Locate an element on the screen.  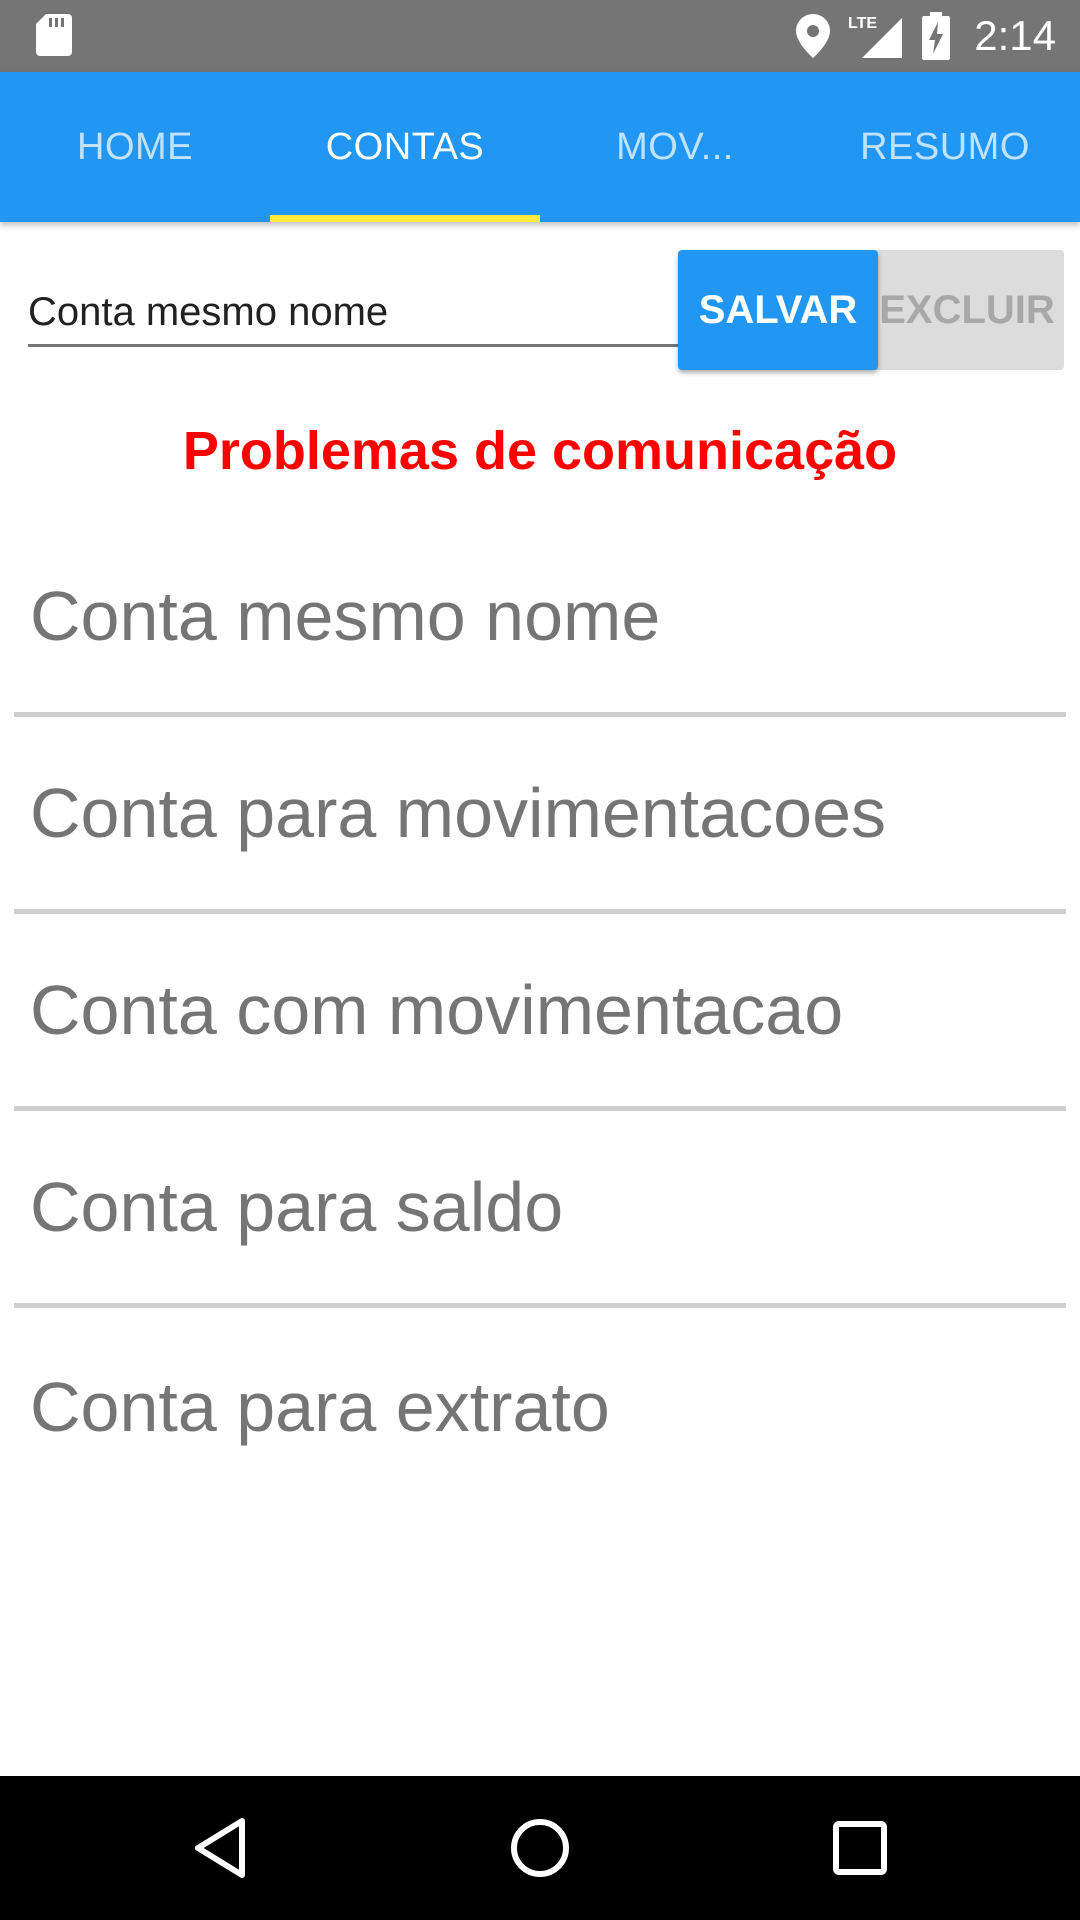
tab-contas: CONTAS is located at coordinates (405, 147).